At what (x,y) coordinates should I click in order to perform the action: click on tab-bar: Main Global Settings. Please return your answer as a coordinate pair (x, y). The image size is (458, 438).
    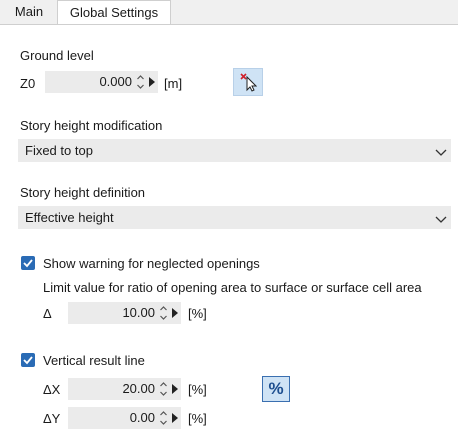
    Looking at the image, I should click on (229, 13).